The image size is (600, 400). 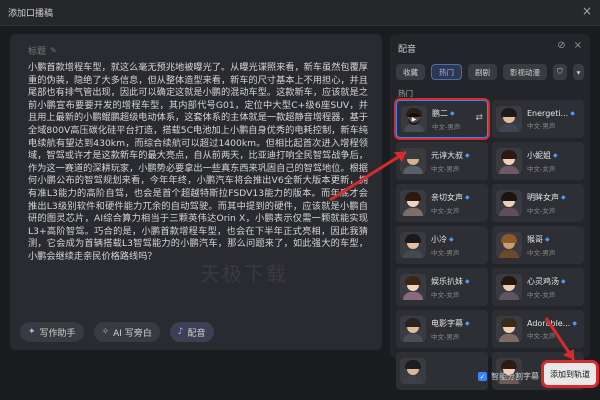 What do you see at coordinates (546, 287) in the screenshot?
I see `voice-info: 心灵鸡汤 ◆ 中文-女声` at bounding box center [546, 287].